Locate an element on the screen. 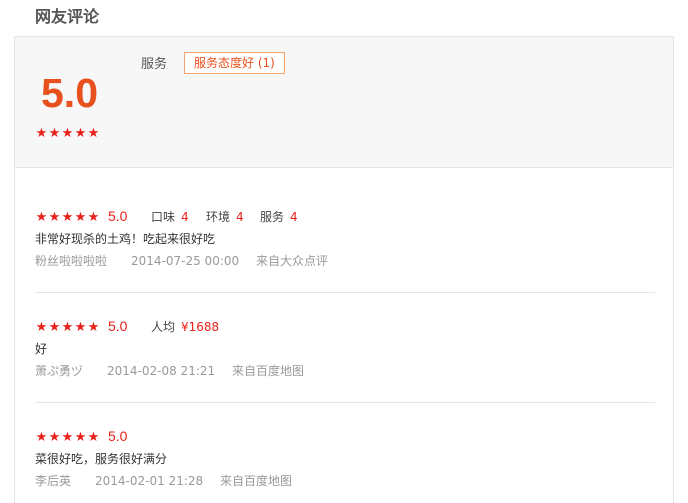  sub-rating-label: 人均 is located at coordinates (163, 327).